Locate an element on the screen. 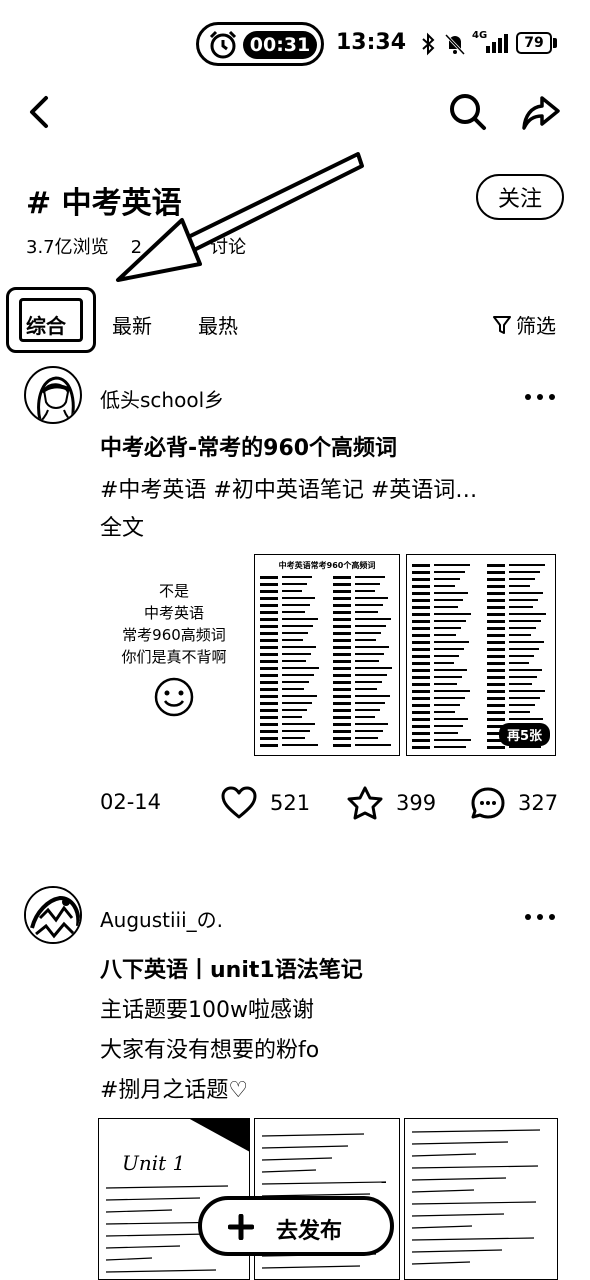  tab-hottest: 最热 is located at coordinates (218, 324).